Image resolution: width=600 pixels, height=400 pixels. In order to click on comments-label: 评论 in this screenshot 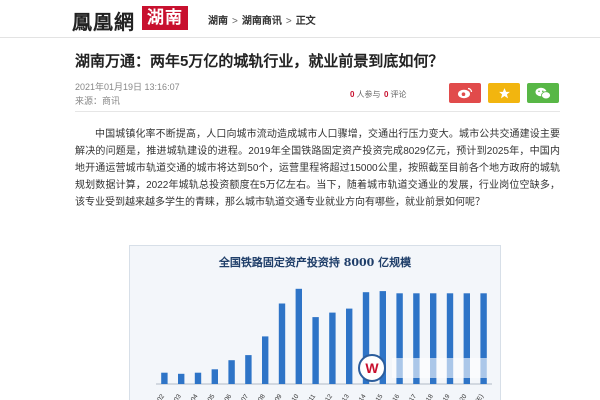, I will do `click(398, 94)`.